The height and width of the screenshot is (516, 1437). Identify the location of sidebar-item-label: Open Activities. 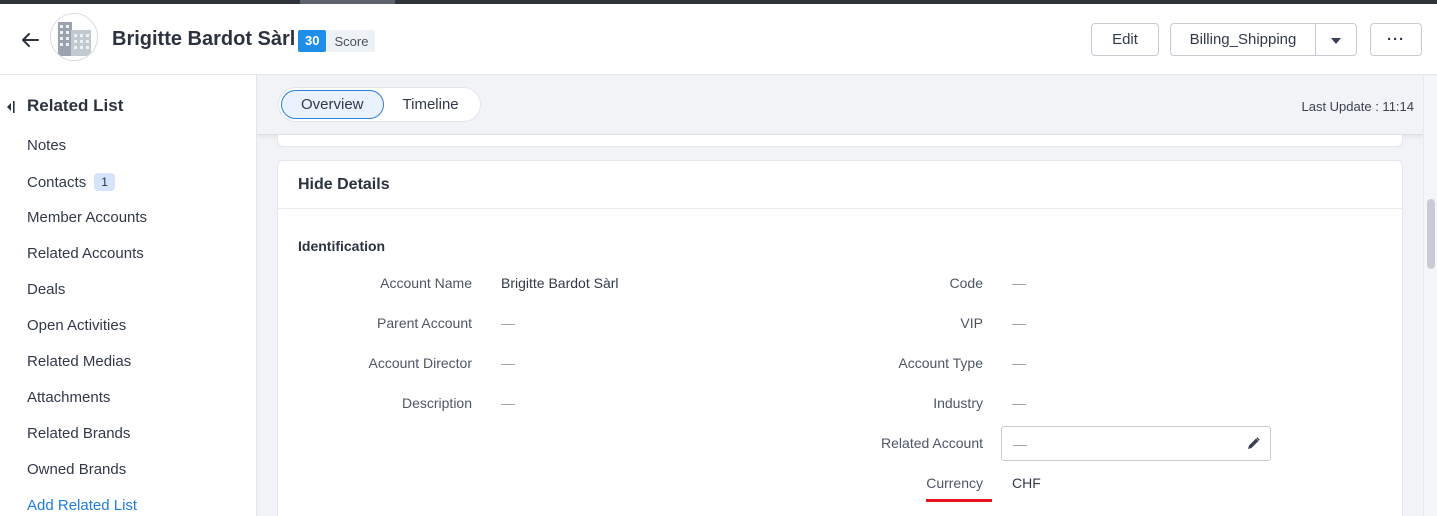
(77, 325).